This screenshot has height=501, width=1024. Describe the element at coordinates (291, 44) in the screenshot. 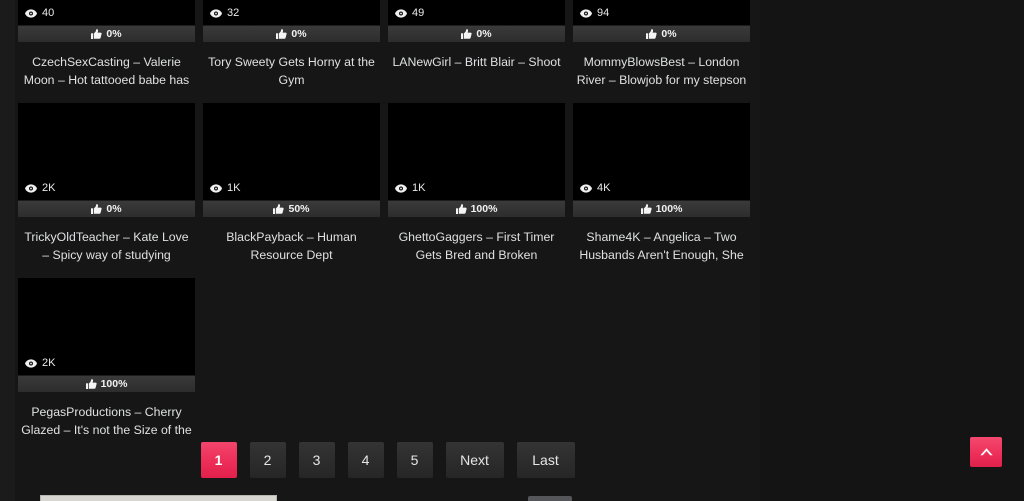

I see `video-card: 32 0% Tory Sweety Gets Horny at the Gym` at that location.